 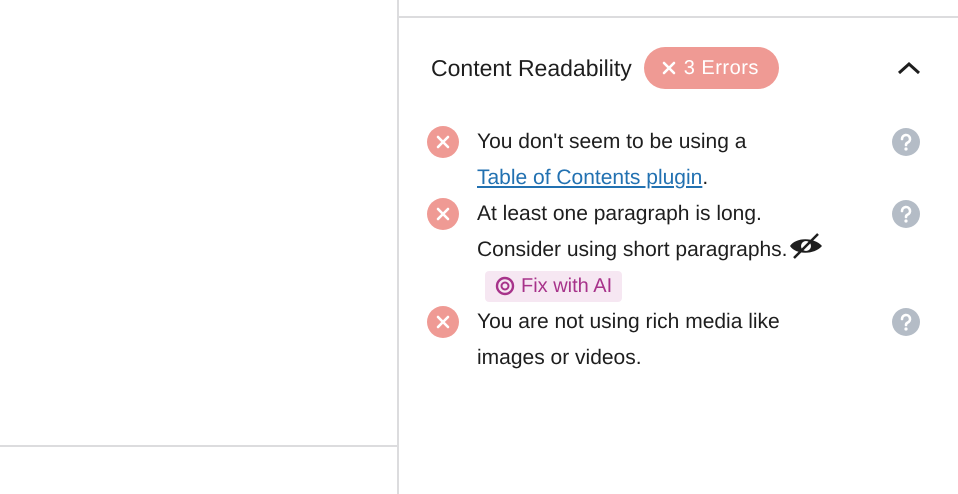 What do you see at coordinates (669, 68) in the screenshot?
I see `close-icon` at bounding box center [669, 68].